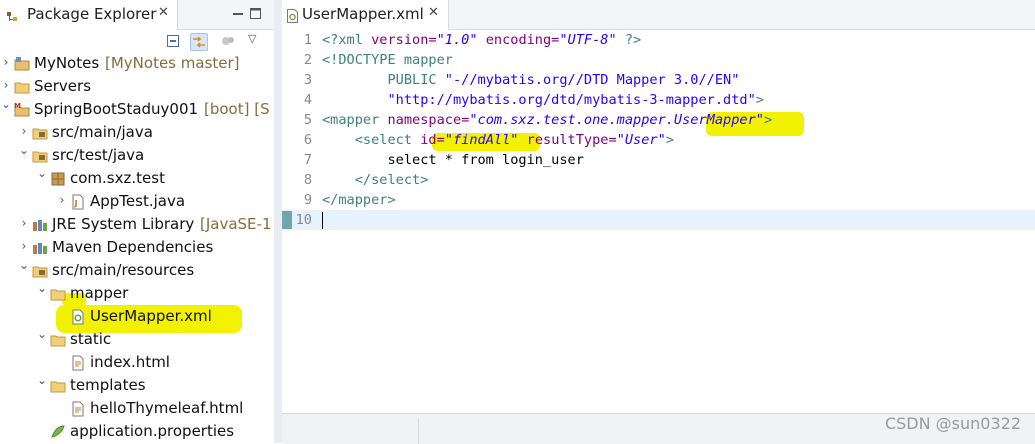  What do you see at coordinates (133, 247) in the screenshot?
I see `tree-item-label: Maven Dependencies` at bounding box center [133, 247].